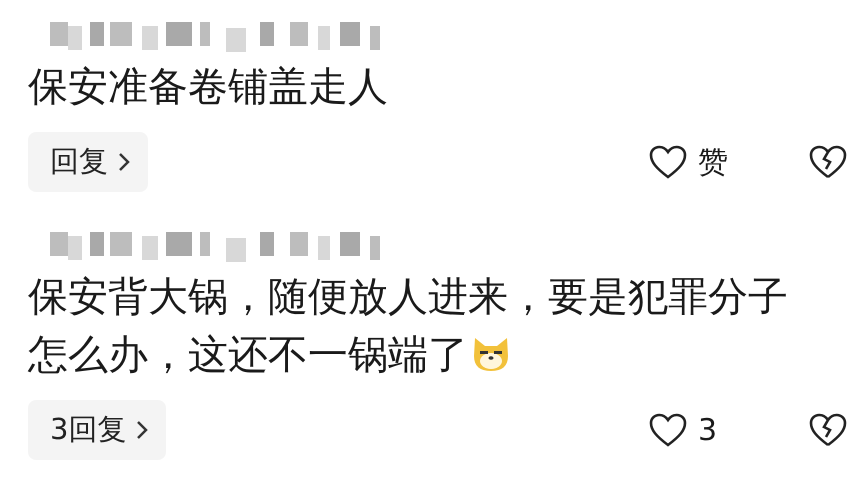 This screenshot has height=499, width=860. What do you see at coordinates (208, 87) in the screenshot?
I see `comment-text: 保安准备卷铺盖走人` at bounding box center [208, 87].